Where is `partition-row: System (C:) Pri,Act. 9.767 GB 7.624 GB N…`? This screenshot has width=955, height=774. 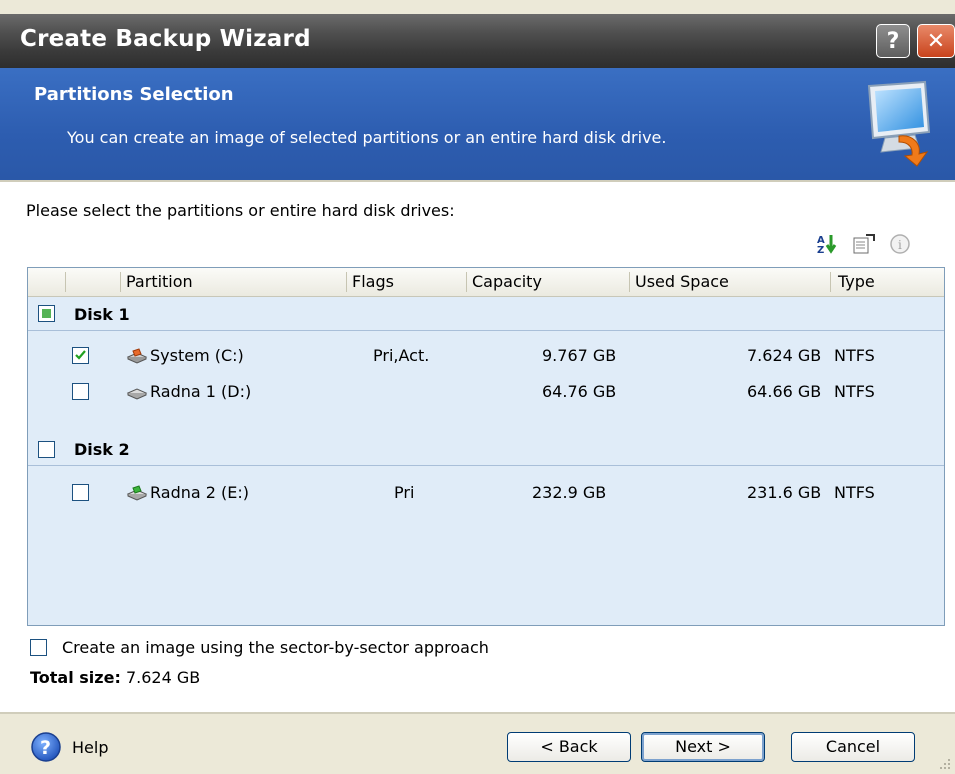 partition-row: System (C:) Pri,Act. 9.767 GB 7.624 GB N… is located at coordinates (486, 357).